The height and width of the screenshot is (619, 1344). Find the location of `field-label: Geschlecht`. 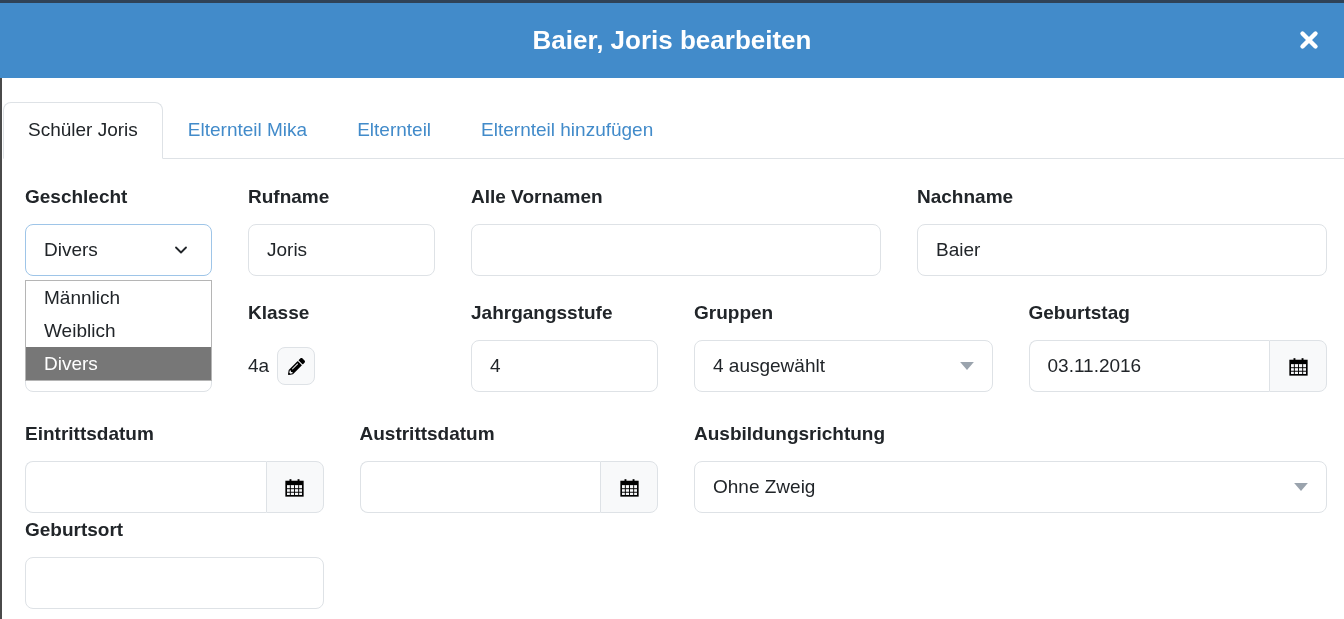

field-label: Geschlecht is located at coordinates (76, 196).